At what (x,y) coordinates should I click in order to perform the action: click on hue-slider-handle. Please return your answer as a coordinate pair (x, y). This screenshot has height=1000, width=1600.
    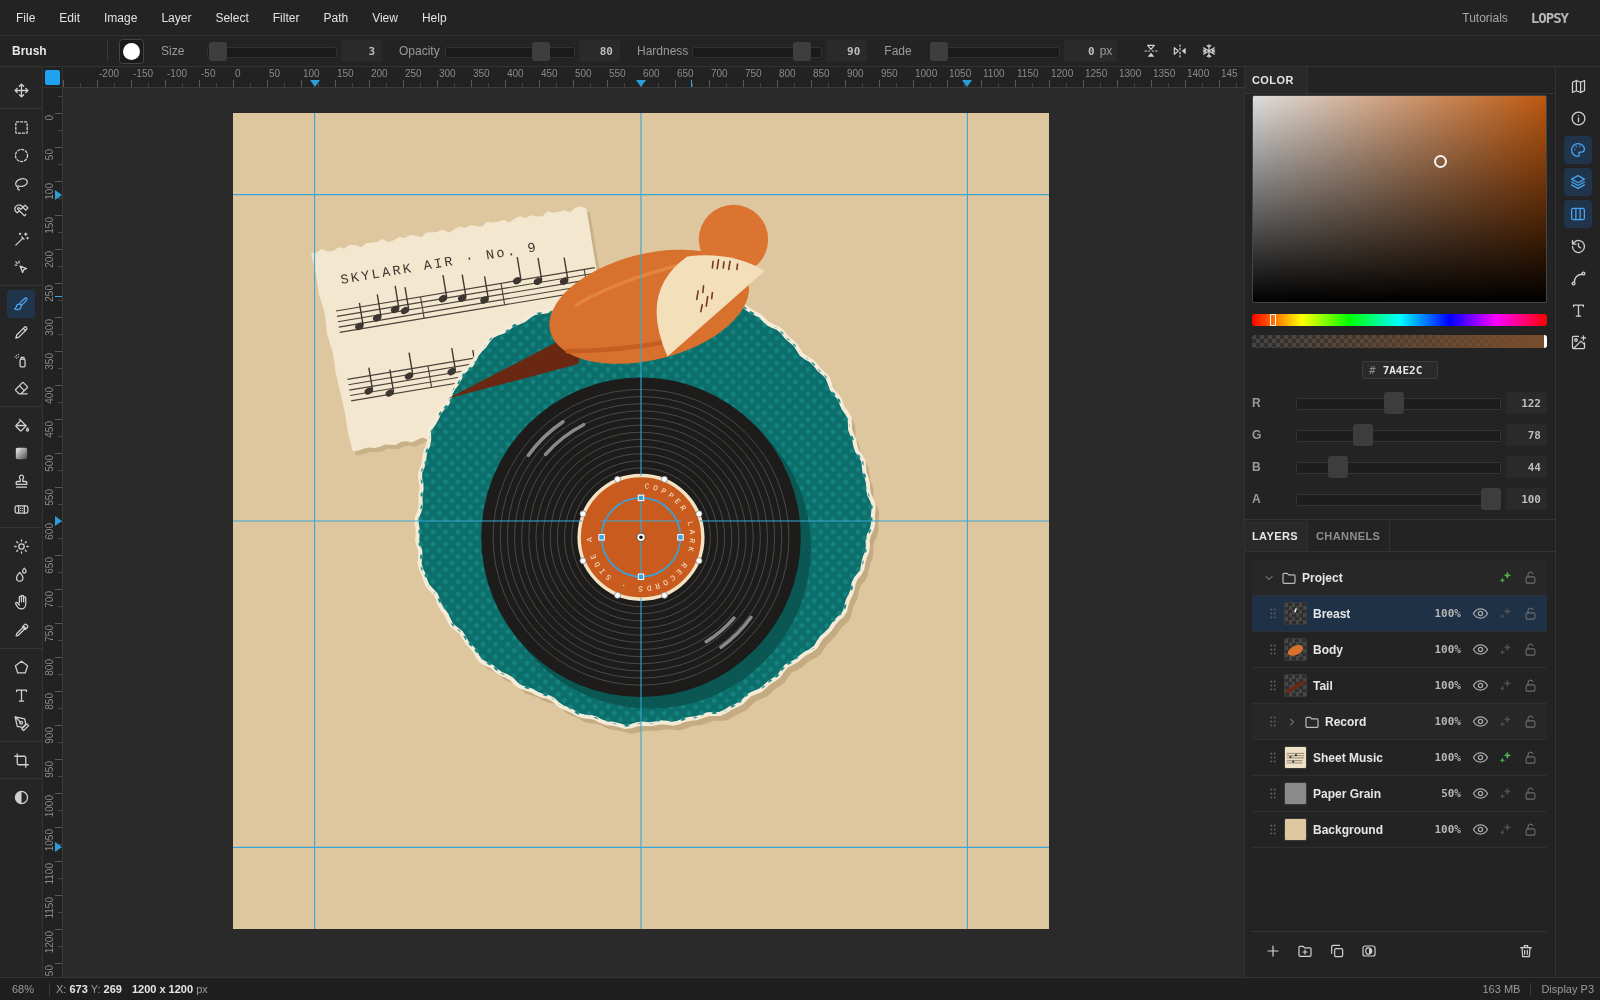
    Looking at the image, I should click on (1272, 320).